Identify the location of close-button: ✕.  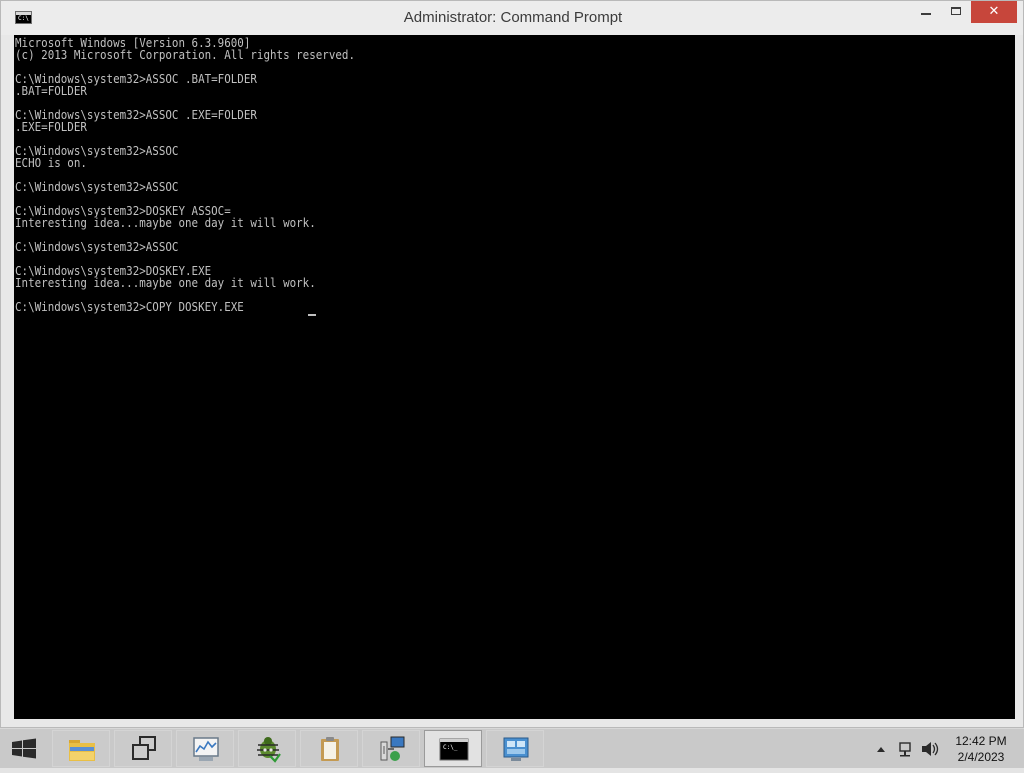
(994, 12).